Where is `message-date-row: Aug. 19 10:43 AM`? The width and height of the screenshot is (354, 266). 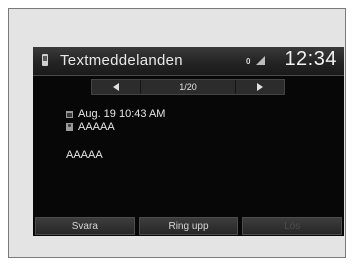
message-date-row: Aug. 19 10:43 AM is located at coordinates (115, 114).